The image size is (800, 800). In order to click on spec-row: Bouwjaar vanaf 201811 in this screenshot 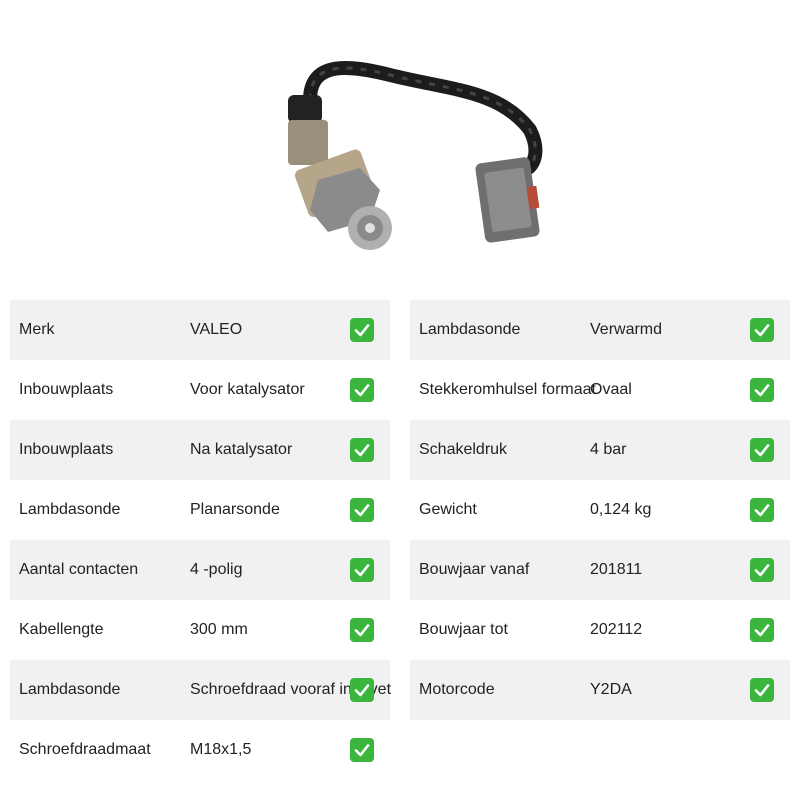, I will do `click(600, 570)`.